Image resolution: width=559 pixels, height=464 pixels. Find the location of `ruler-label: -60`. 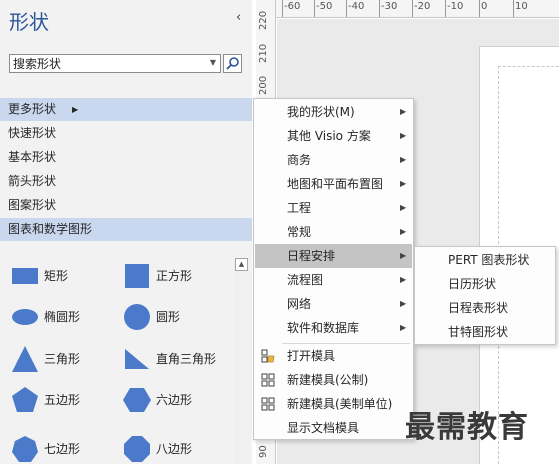

ruler-label: -60 is located at coordinates (292, 6).